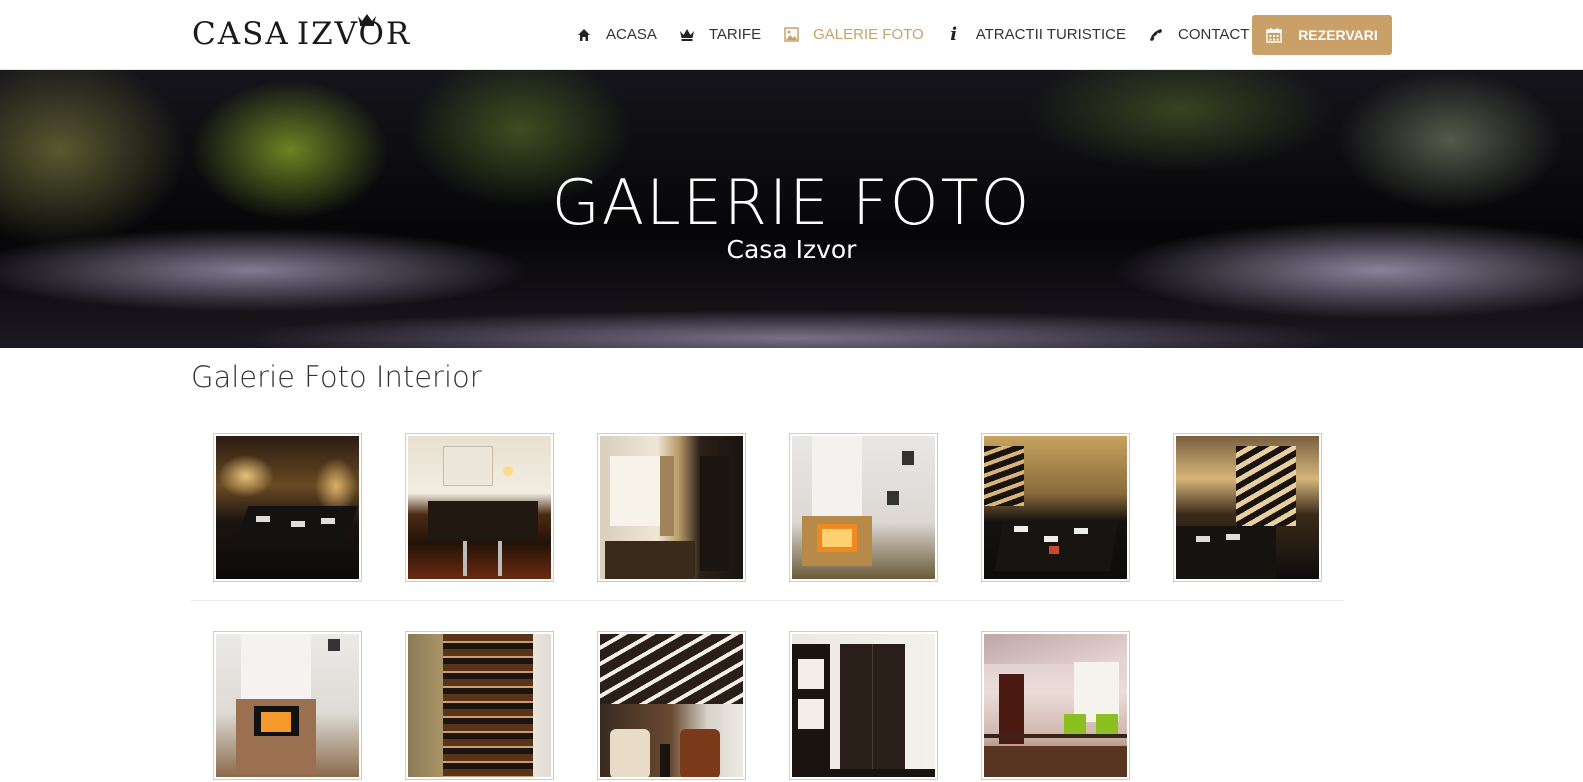  I want to click on info-icon: i, so click(954, 34).